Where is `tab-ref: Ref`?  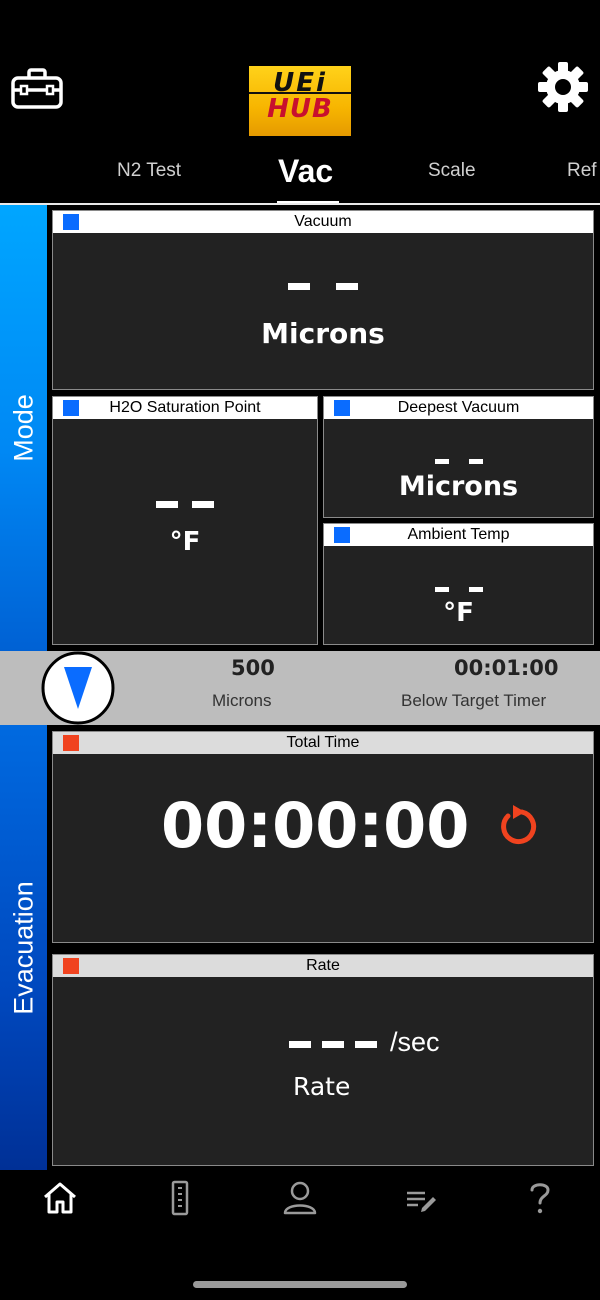 tab-ref: Ref is located at coordinates (582, 173).